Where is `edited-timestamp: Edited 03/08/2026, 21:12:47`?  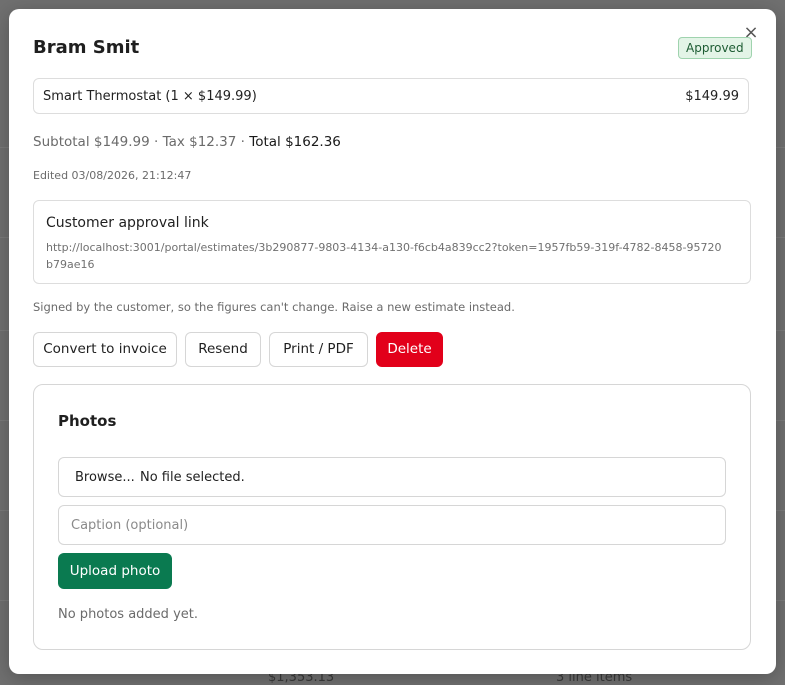 edited-timestamp: Edited 03/08/2026, 21:12:47 is located at coordinates (112, 175).